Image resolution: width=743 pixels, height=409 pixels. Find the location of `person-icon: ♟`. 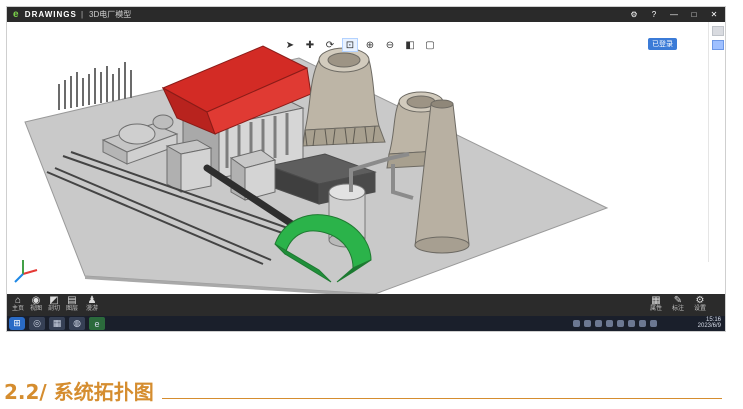

person-icon: ♟ is located at coordinates (92, 300).